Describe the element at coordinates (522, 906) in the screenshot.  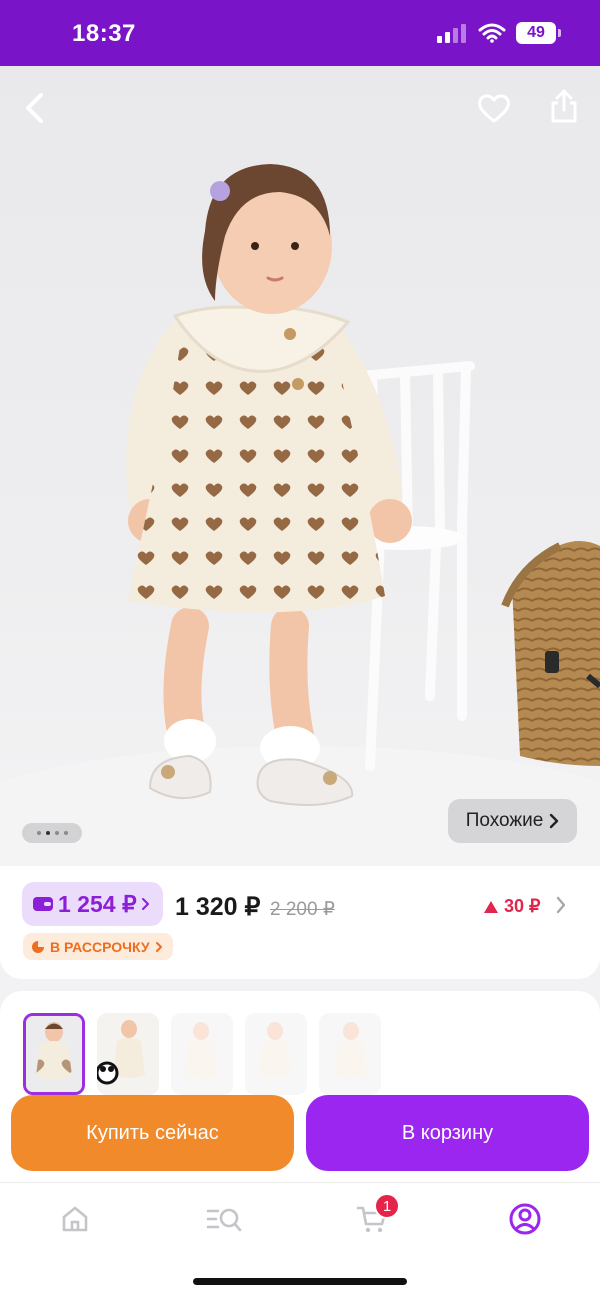
I see `price-rise-amount: 30 ₽` at that location.